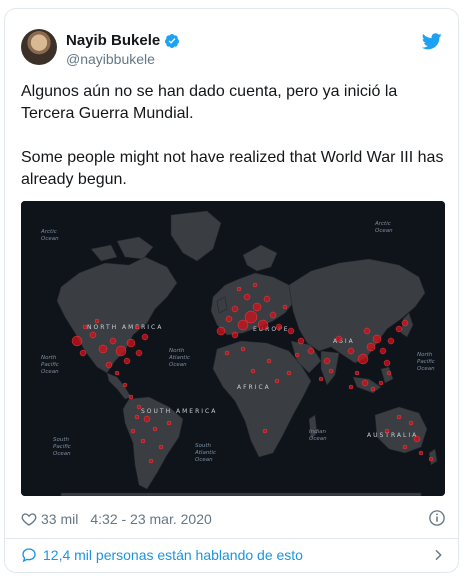 The width and height of the screenshot is (465, 584). I want to click on speech-bubble-icon, so click(29, 555).